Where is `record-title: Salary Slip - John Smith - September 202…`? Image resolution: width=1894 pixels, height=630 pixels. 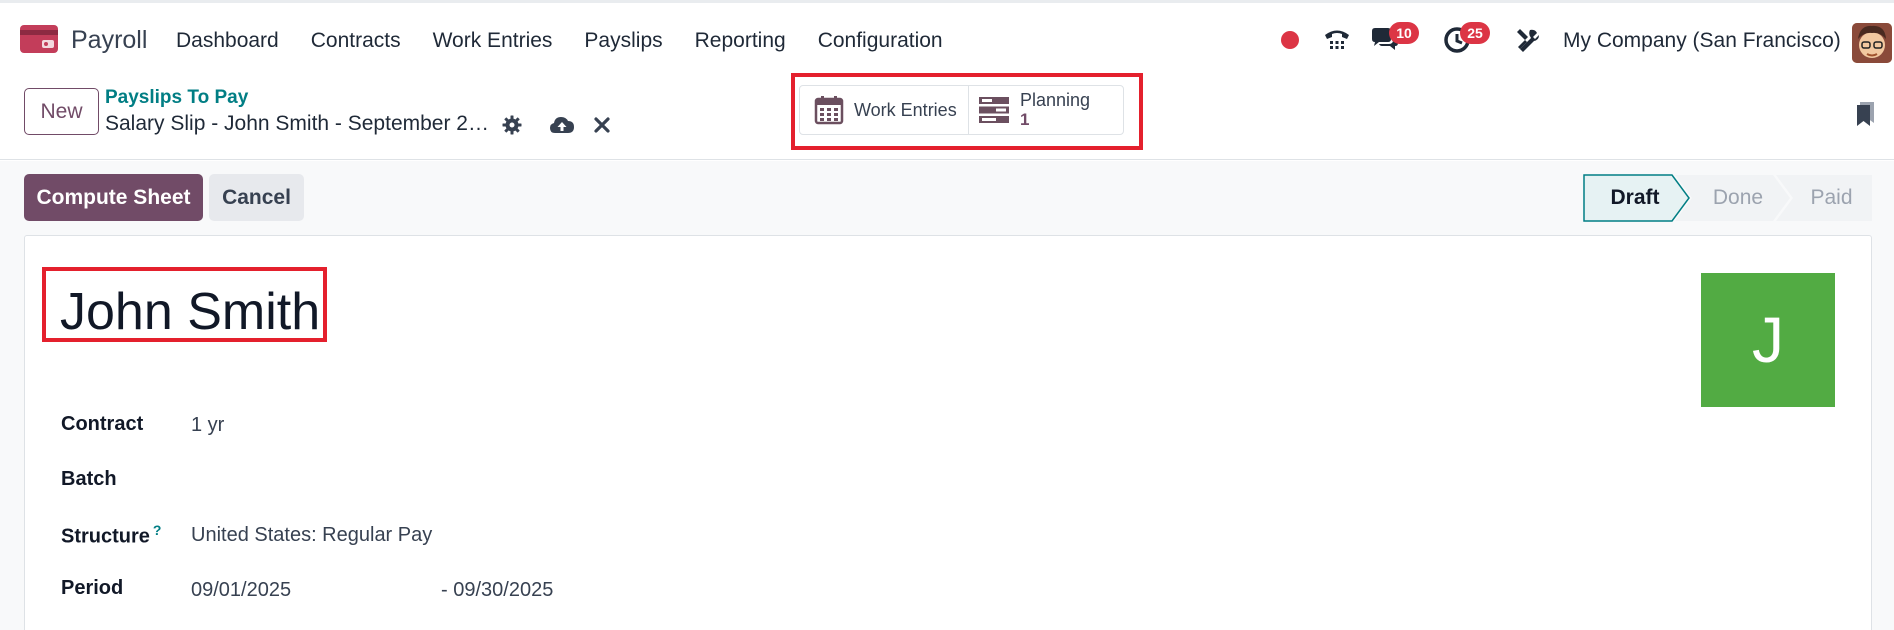 record-title: Salary Slip - John Smith - September 202… is located at coordinates (297, 123).